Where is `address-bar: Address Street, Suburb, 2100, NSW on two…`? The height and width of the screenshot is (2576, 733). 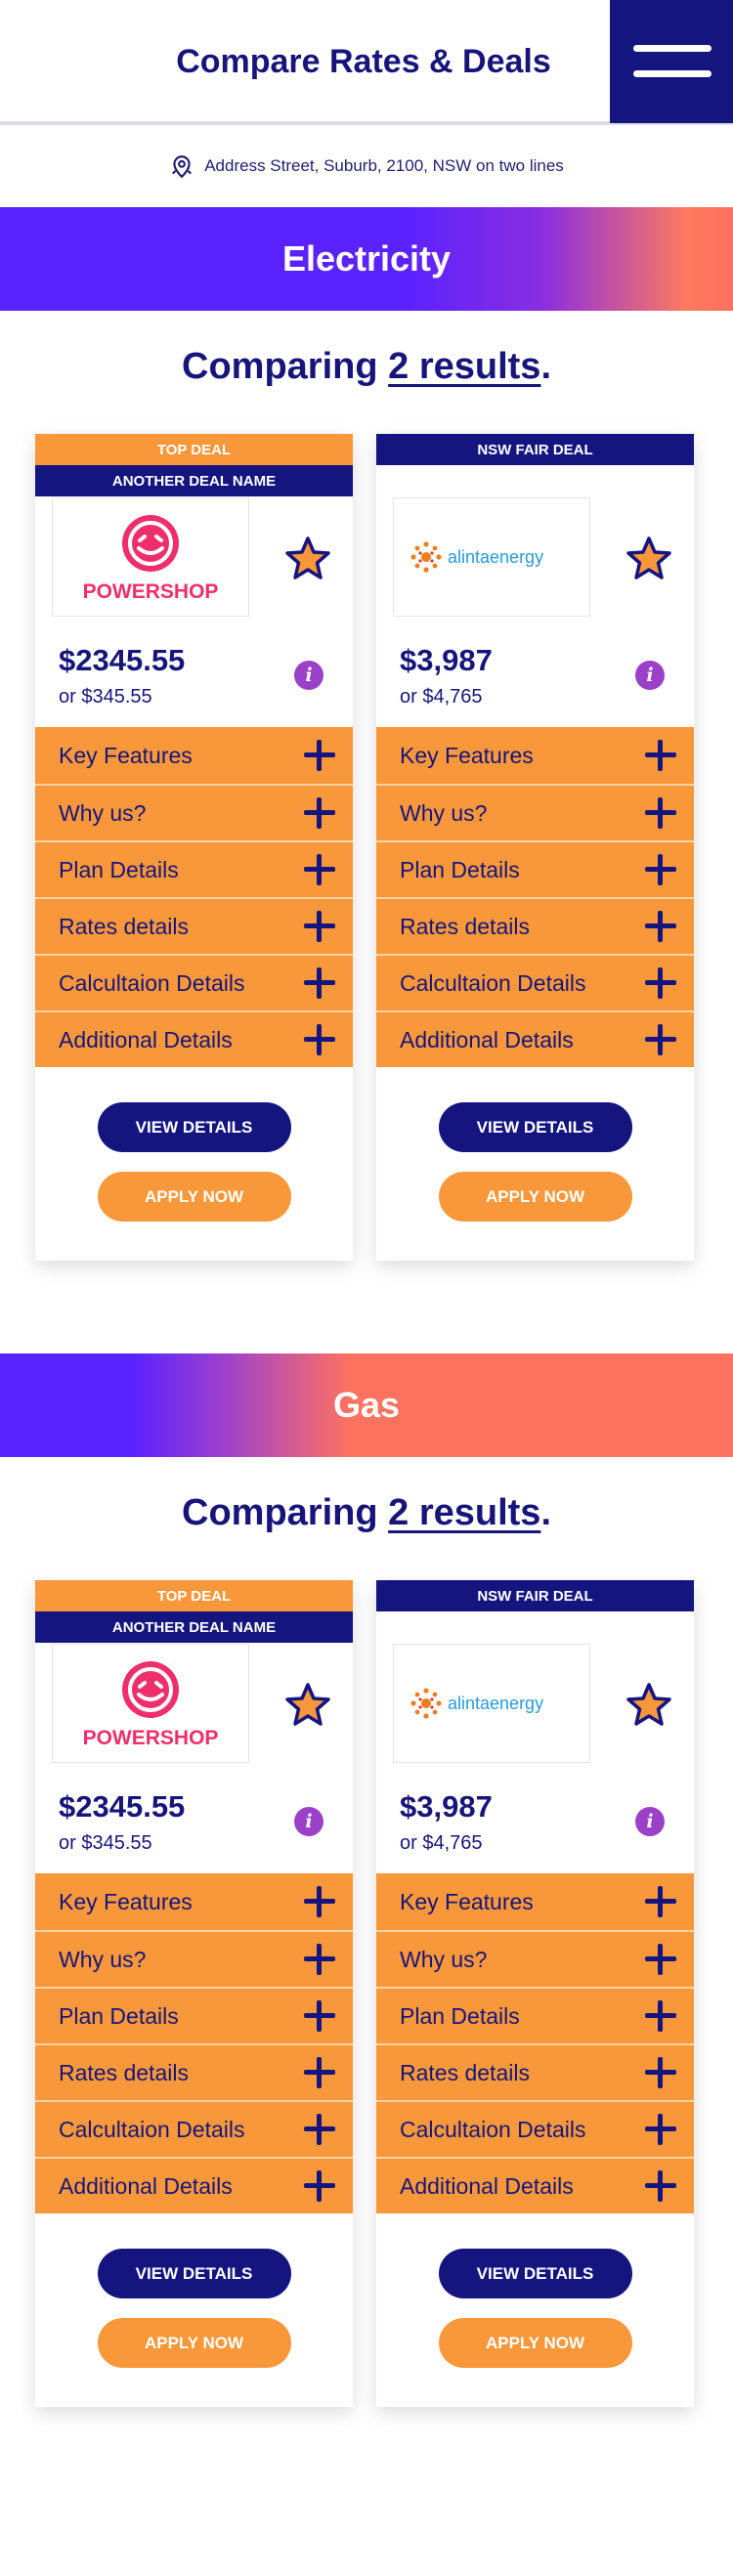 address-bar: Address Street, Suburb, 2100, NSW on two… is located at coordinates (366, 166).